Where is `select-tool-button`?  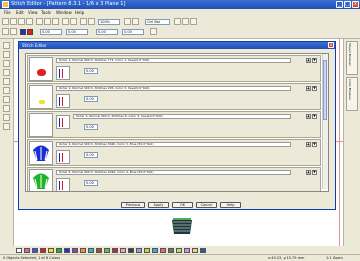 select-tool-button is located at coordinates (5, 31).